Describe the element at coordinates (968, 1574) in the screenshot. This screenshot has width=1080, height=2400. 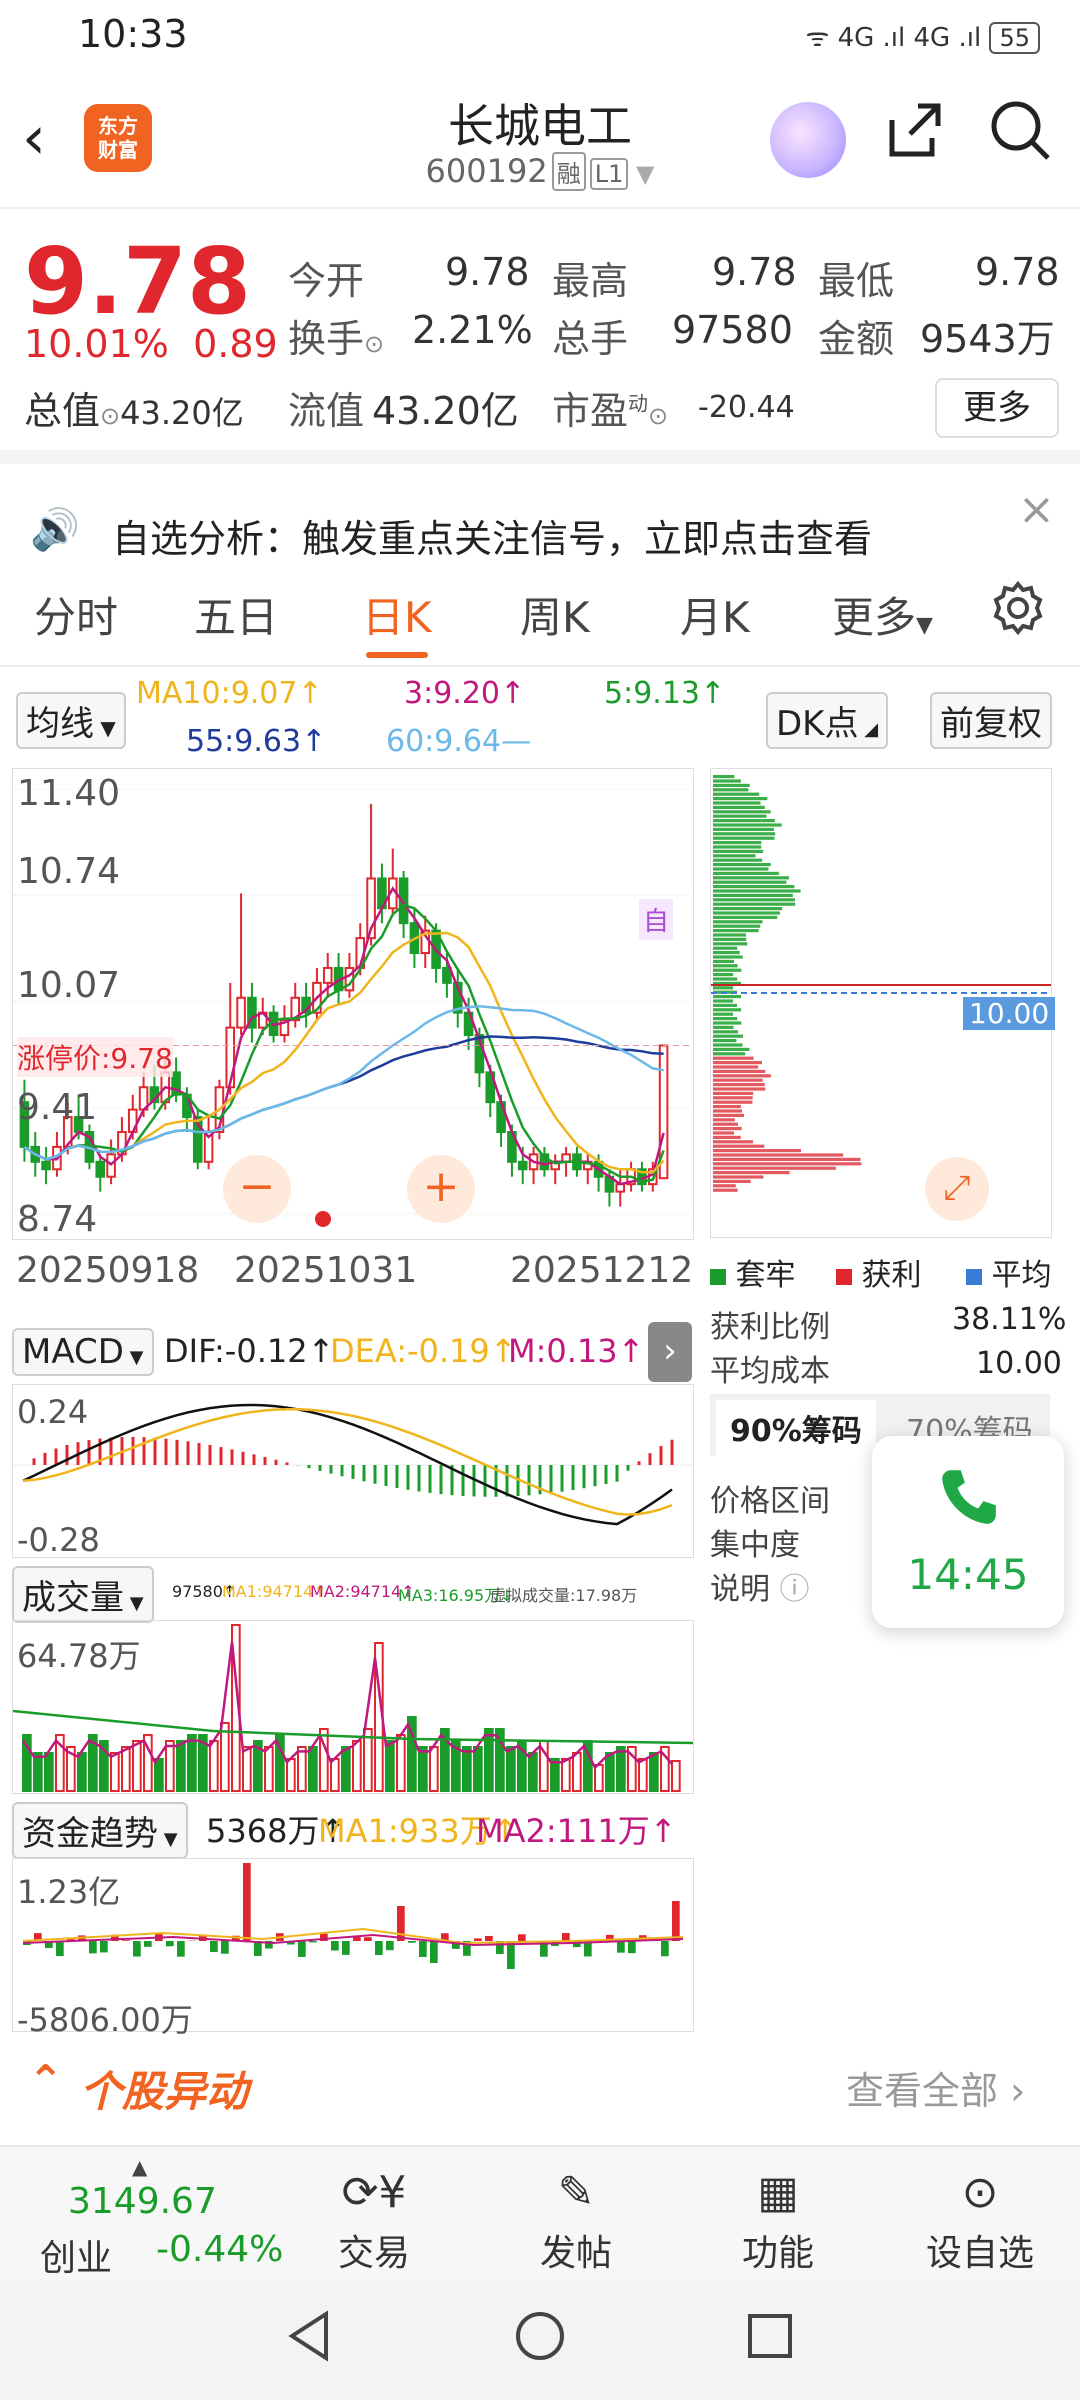
I see `call-duration: 14:45` at that location.